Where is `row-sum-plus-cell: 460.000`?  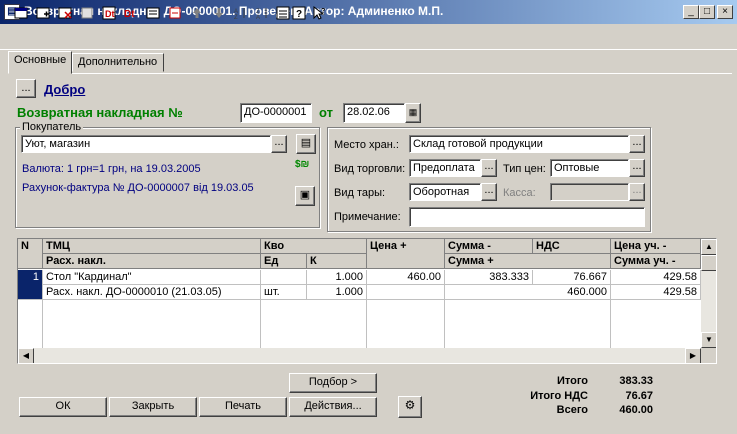 row-sum-plus-cell: 460.000 is located at coordinates (528, 292).